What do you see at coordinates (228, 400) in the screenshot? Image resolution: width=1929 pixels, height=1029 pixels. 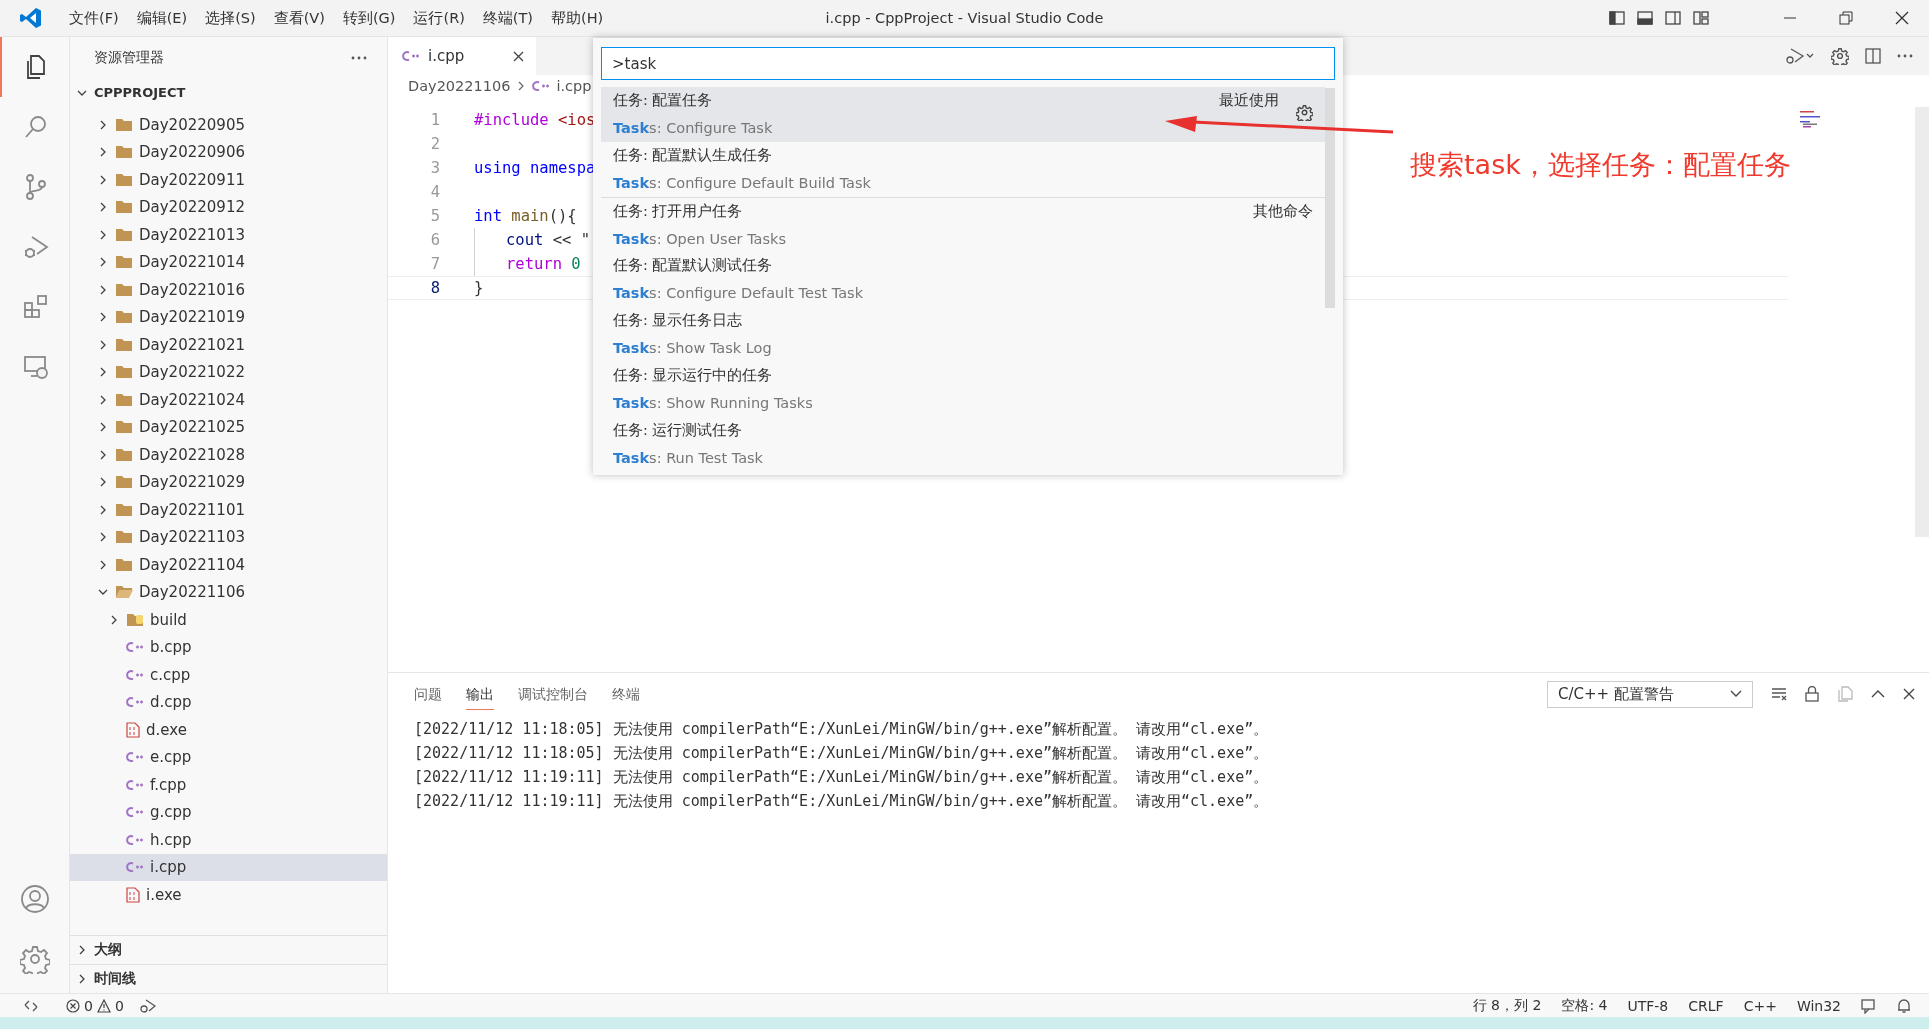 I see `tree-item: Day20221024` at bounding box center [228, 400].